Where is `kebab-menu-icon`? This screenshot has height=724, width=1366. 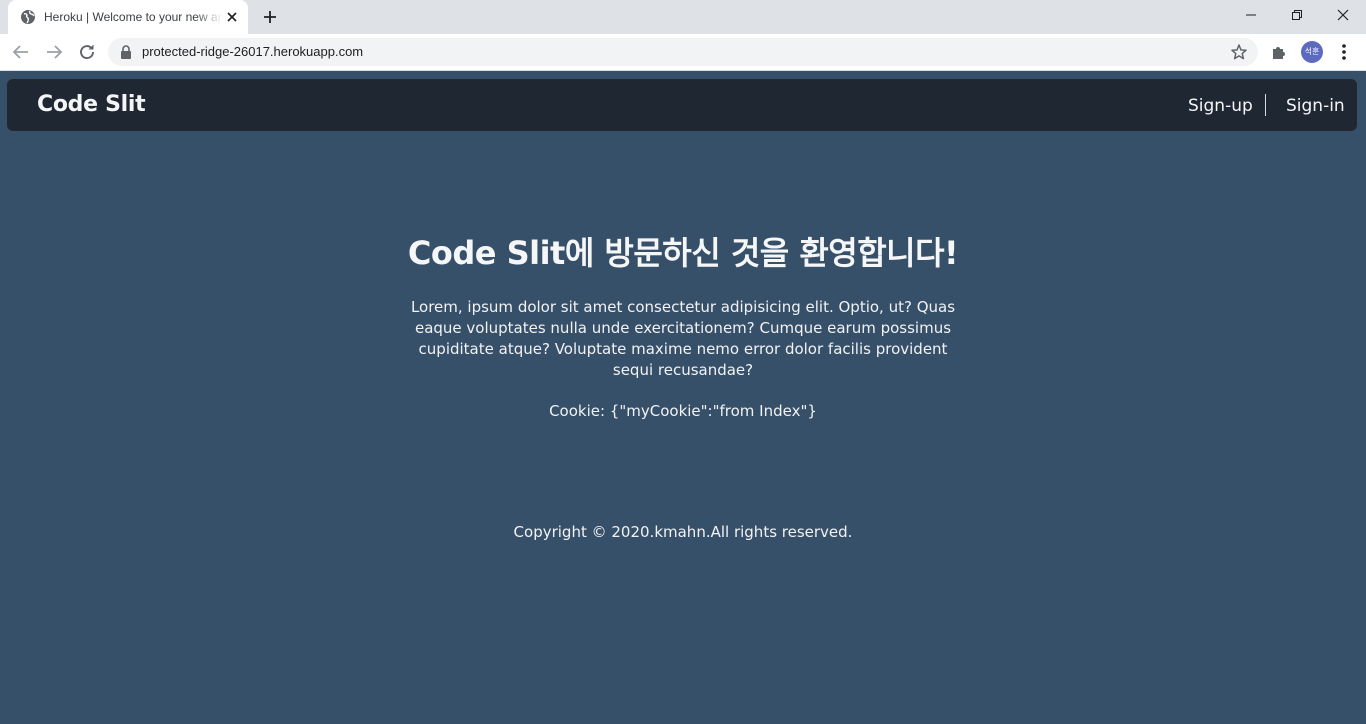
kebab-menu-icon is located at coordinates (1344, 52).